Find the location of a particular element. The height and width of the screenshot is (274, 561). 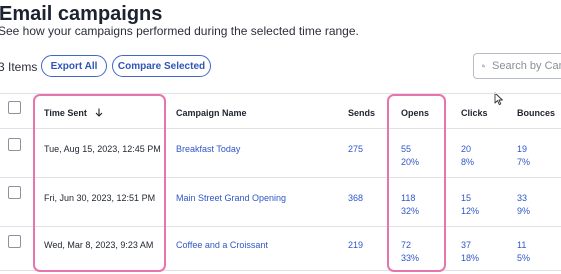

time-sent-cell: Fri, Jun 30, 2023, 12:51 PM is located at coordinates (100, 198).